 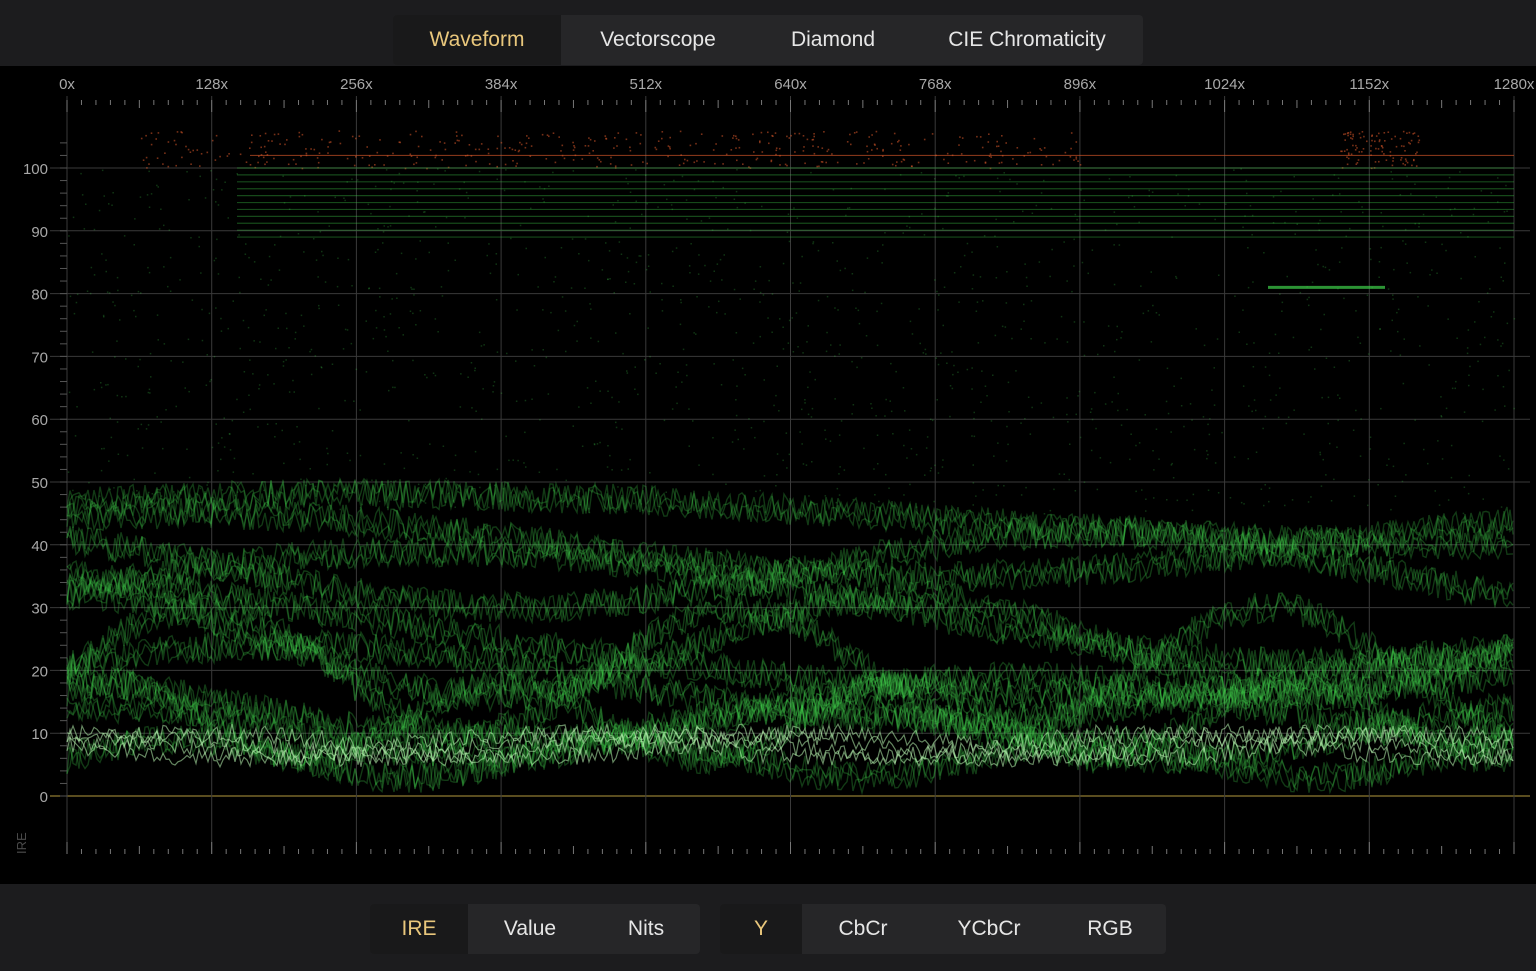 What do you see at coordinates (646, 929) in the screenshot?
I see `tab-nits: Nits` at bounding box center [646, 929].